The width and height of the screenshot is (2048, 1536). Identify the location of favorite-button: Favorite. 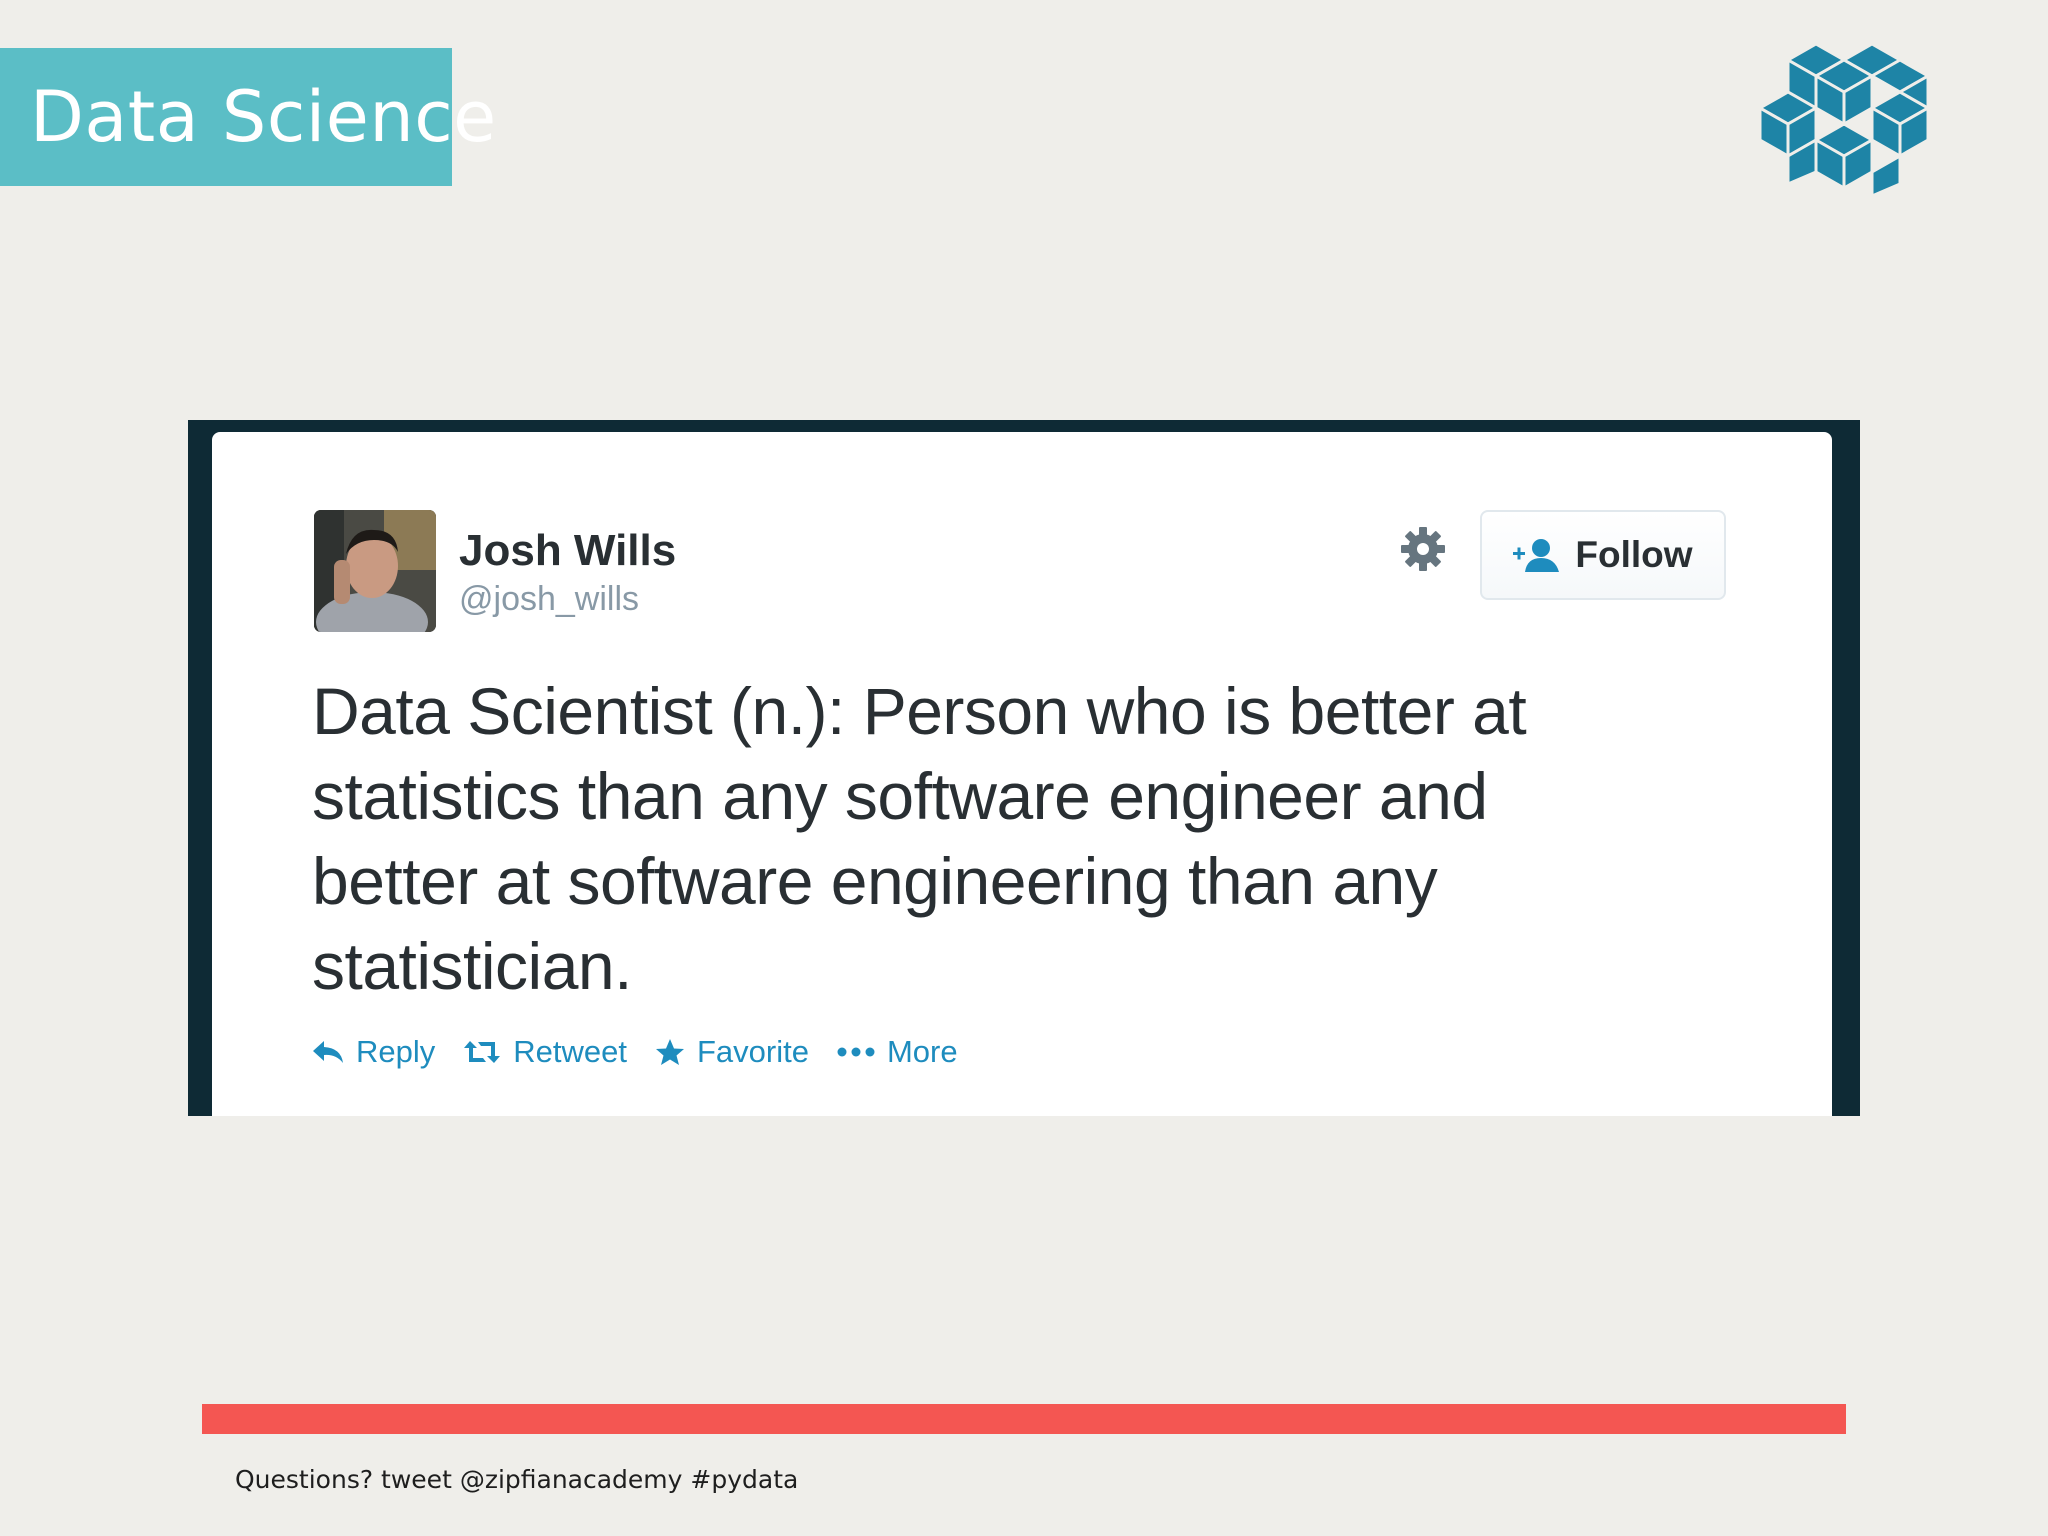
(732, 1052).